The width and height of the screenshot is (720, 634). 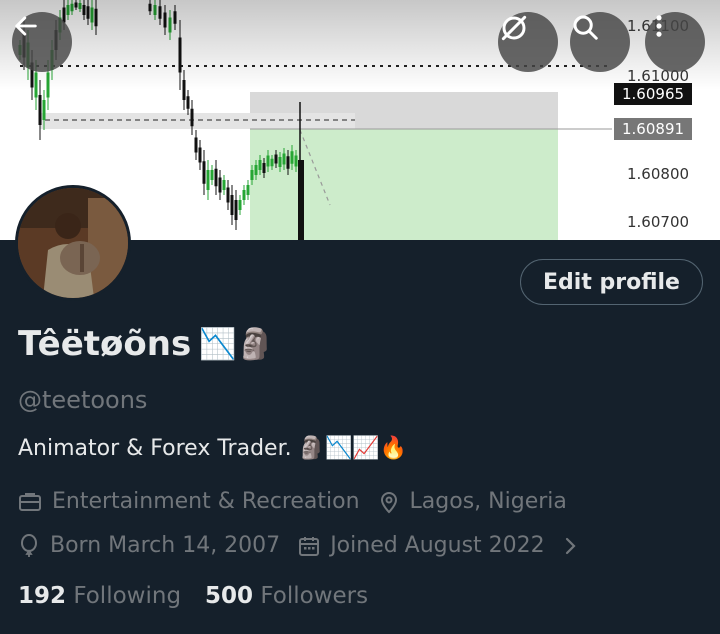 What do you see at coordinates (236, 344) in the screenshot?
I see `name-emoji: 📉🗿` at bounding box center [236, 344].